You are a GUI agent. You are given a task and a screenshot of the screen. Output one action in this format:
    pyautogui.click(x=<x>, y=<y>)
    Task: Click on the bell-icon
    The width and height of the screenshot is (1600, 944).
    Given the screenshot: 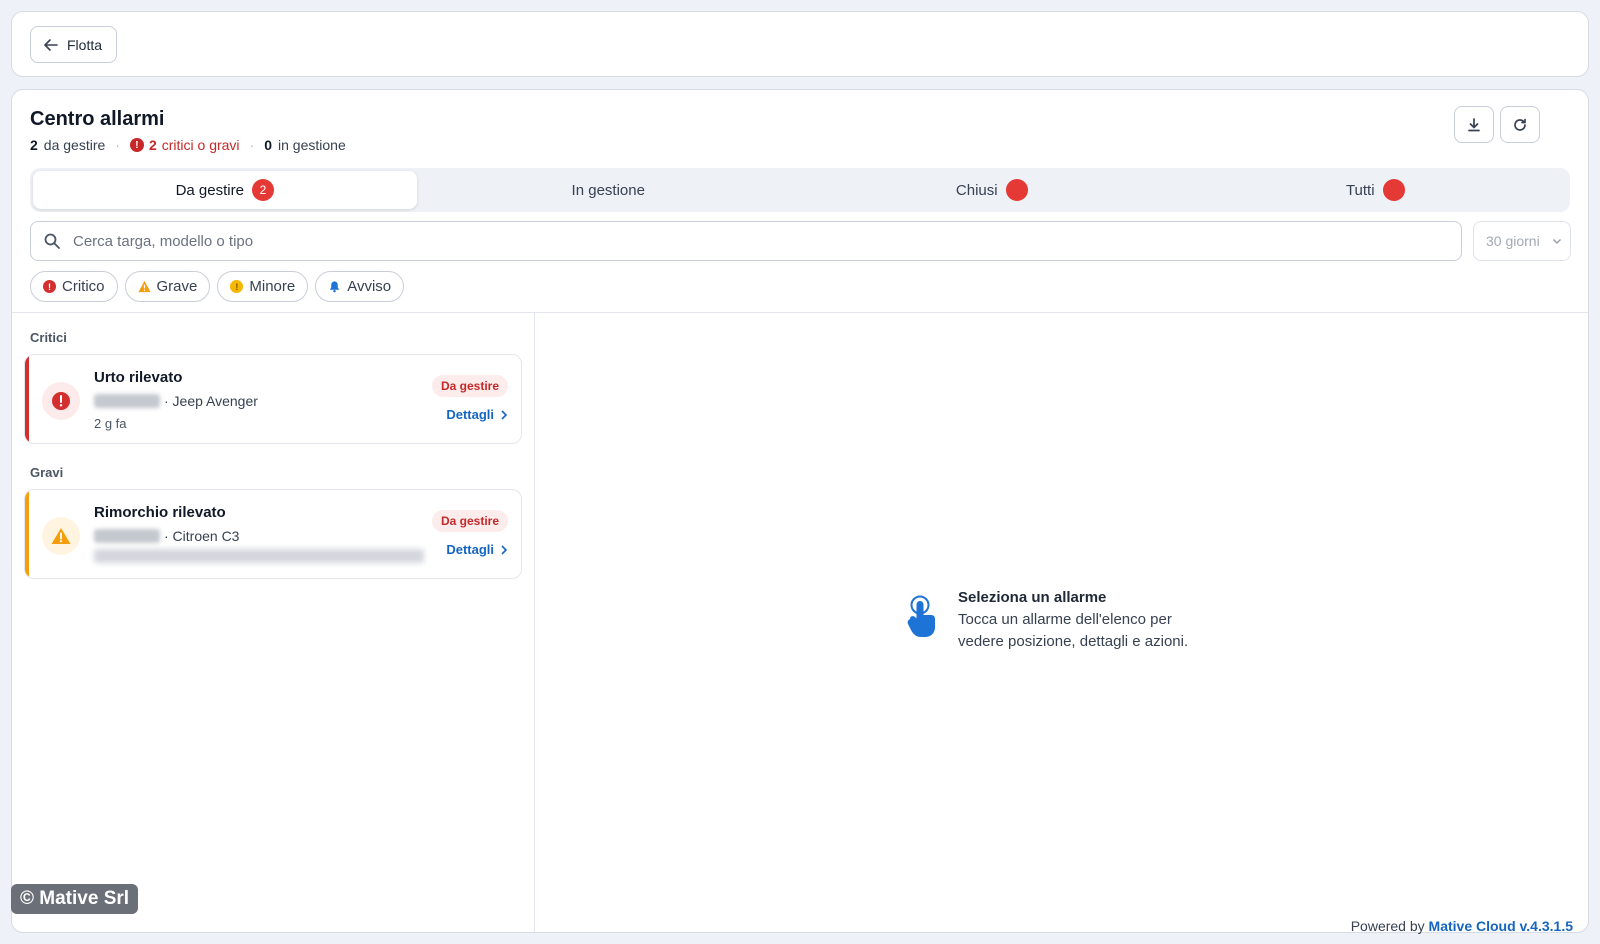 What is the action you would take?
    pyautogui.click(x=335, y=287)
    